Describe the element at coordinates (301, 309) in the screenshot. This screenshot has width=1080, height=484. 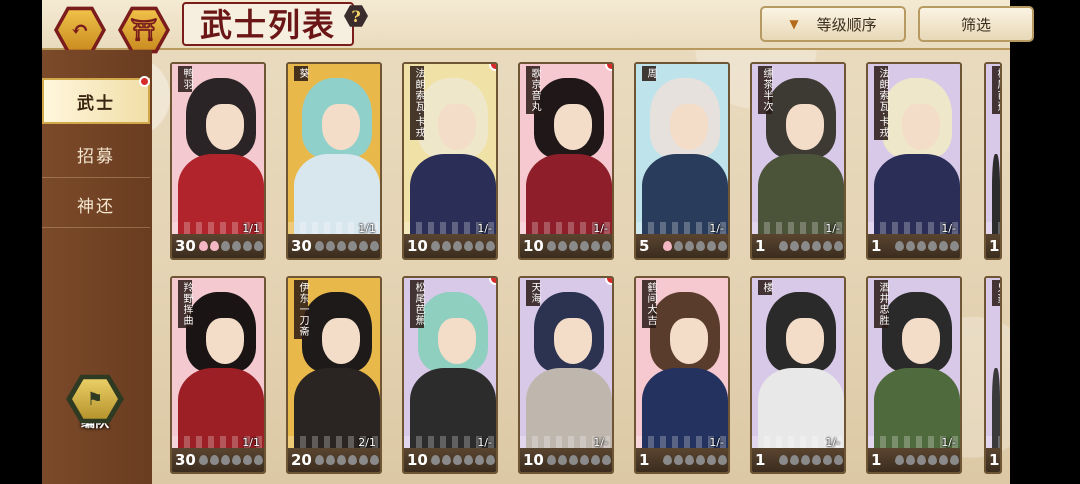
I see `card-name: 伊东一刀斋` at that location.